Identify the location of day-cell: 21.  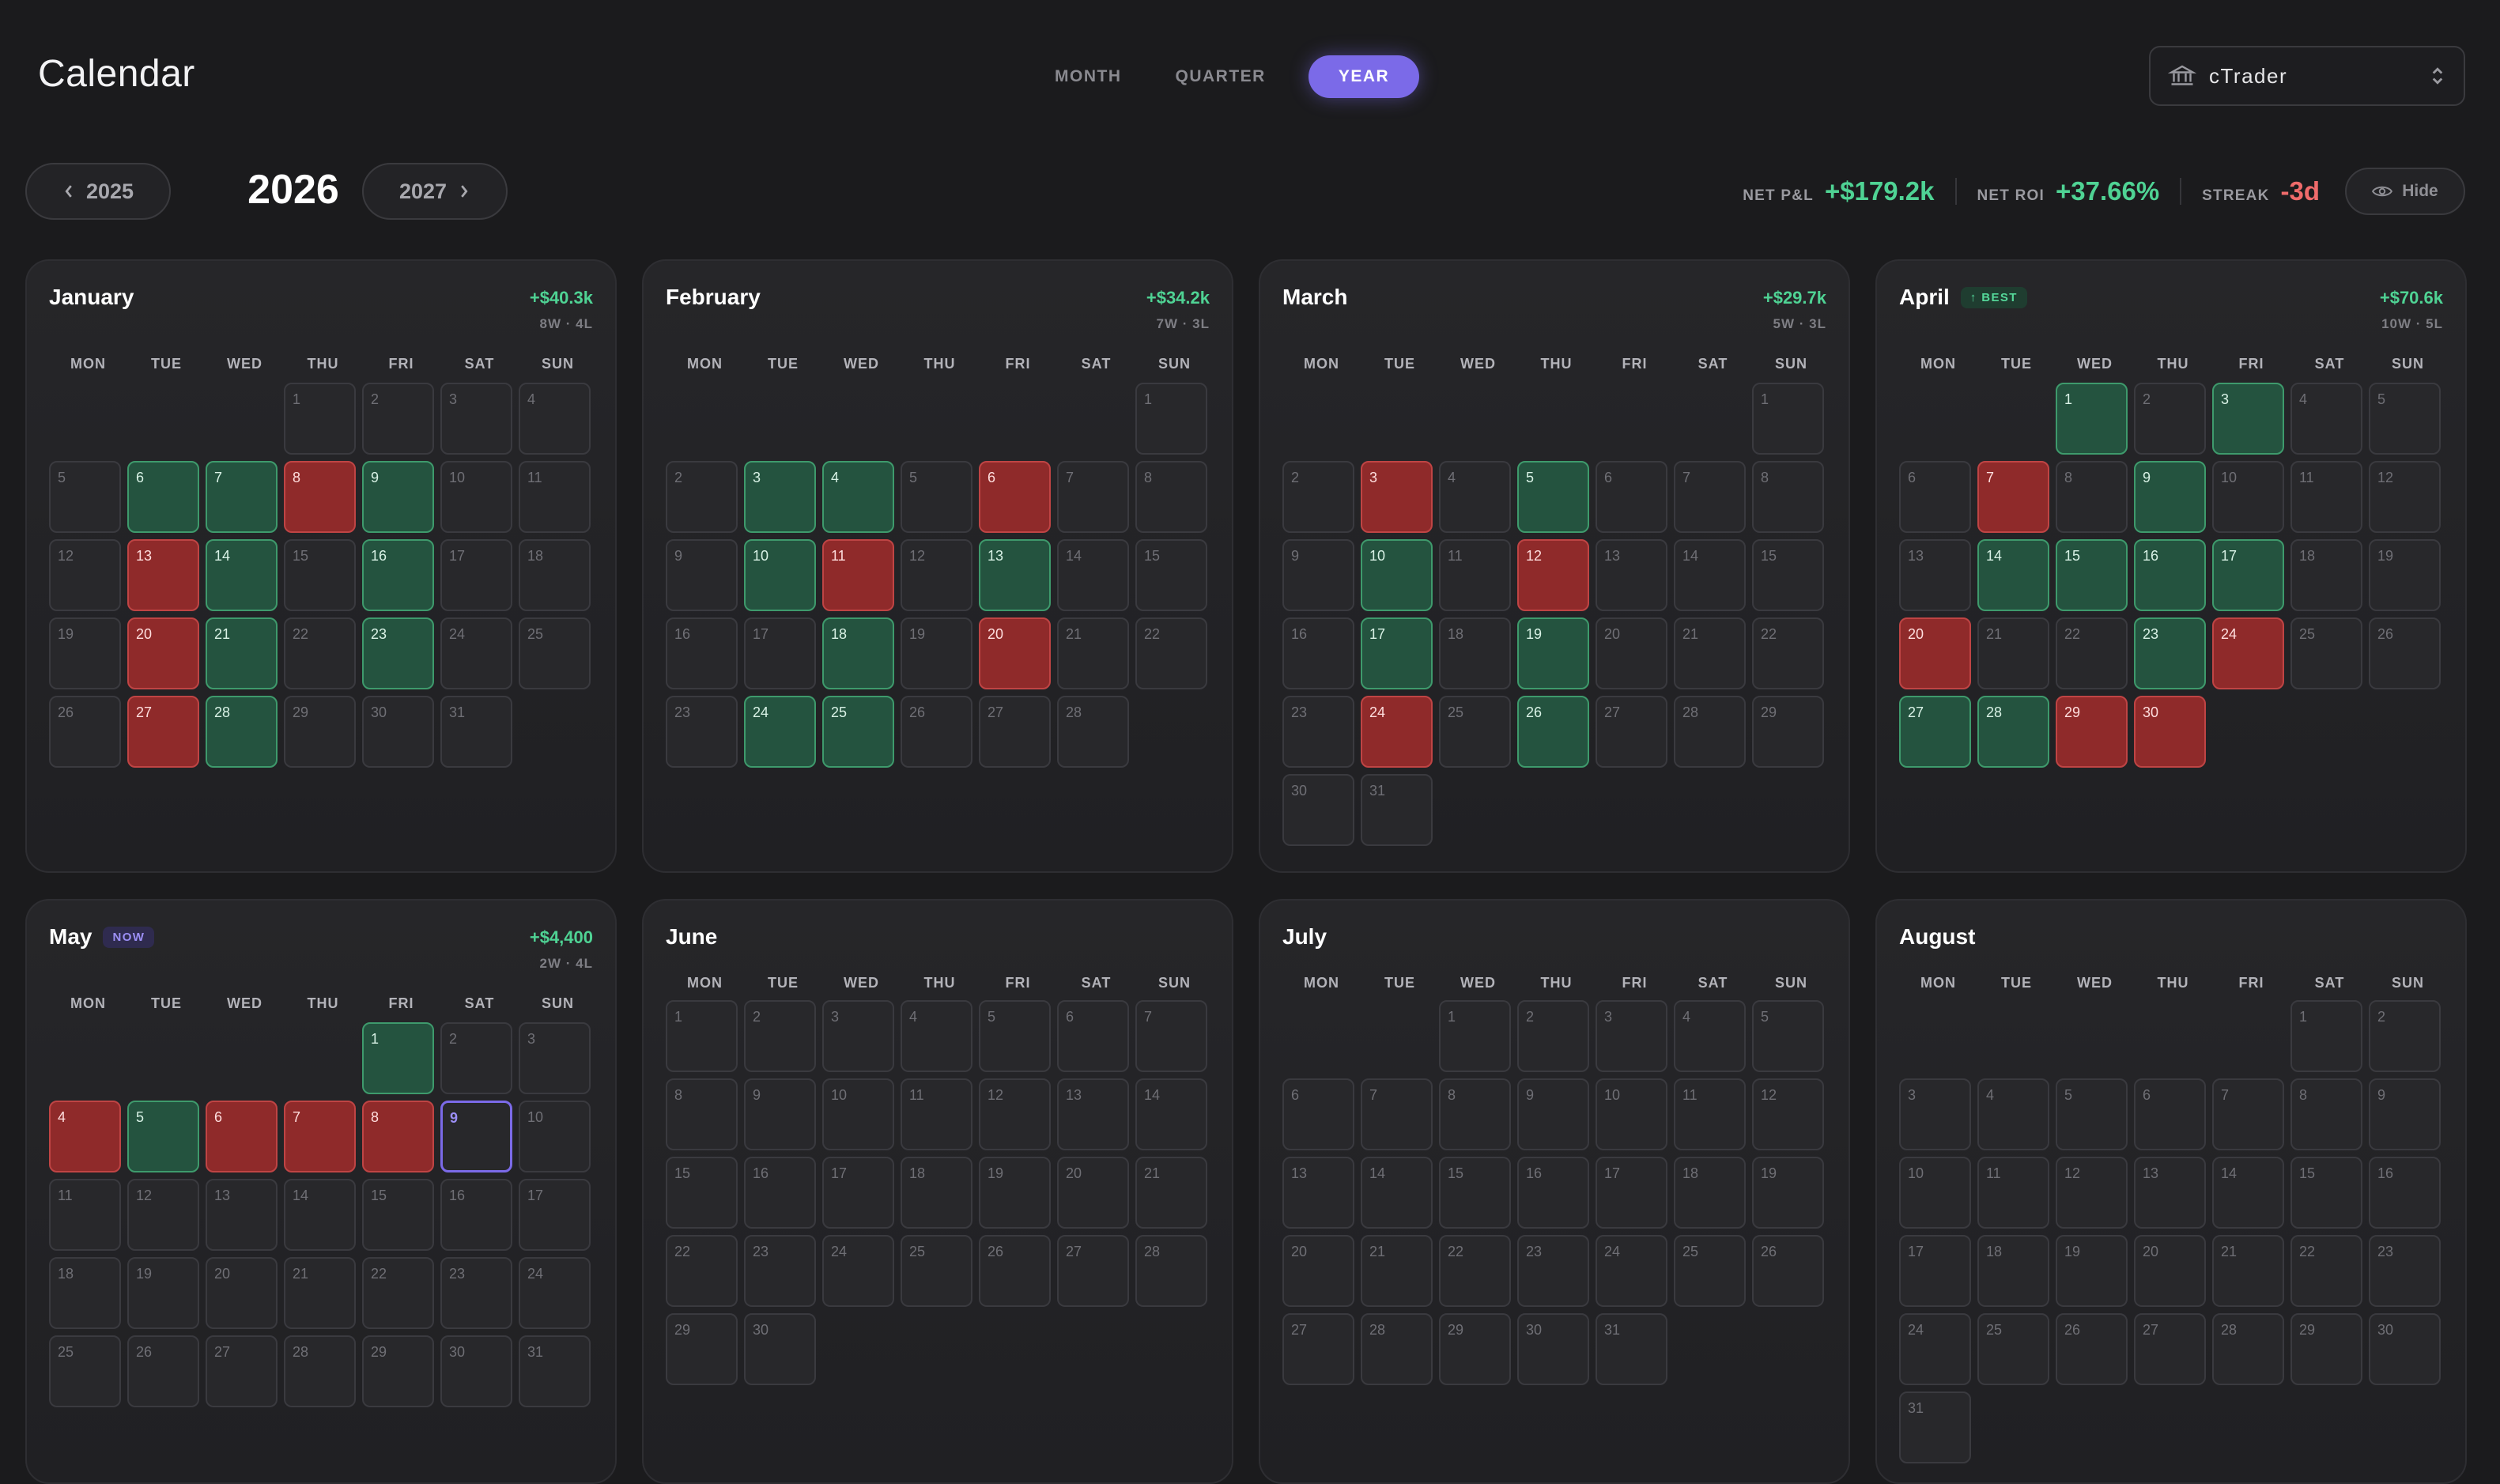
(2013, 653).